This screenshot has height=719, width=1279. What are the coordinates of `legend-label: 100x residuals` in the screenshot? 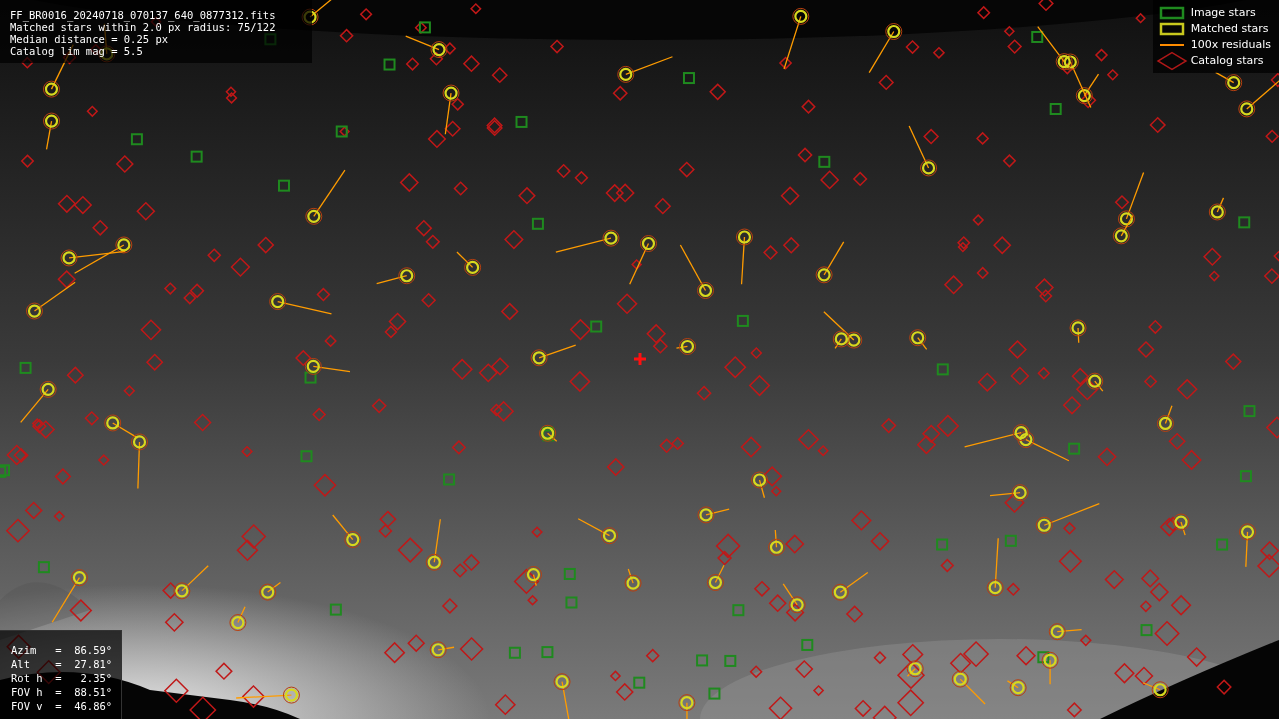 It's located at (1230, 44).